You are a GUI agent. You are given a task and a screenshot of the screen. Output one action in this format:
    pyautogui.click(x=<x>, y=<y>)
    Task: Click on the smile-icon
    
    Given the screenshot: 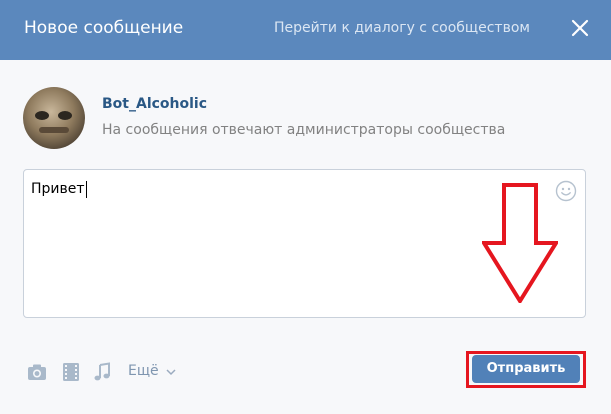 What is the action you would take?
    pyautogui.click(x=566, y=191)
    